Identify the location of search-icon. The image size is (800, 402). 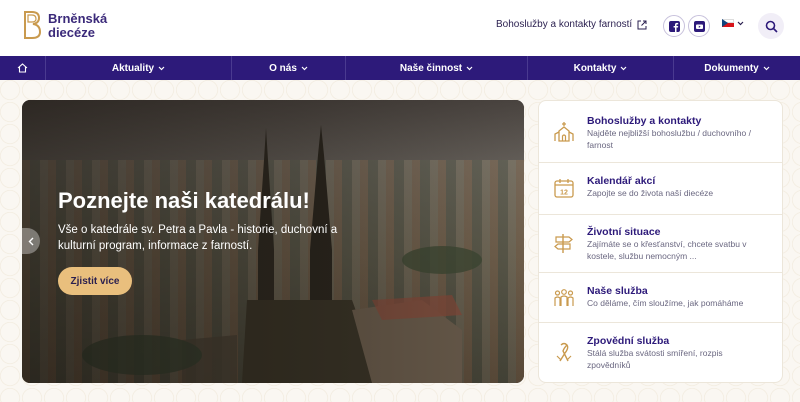
(771, 26).